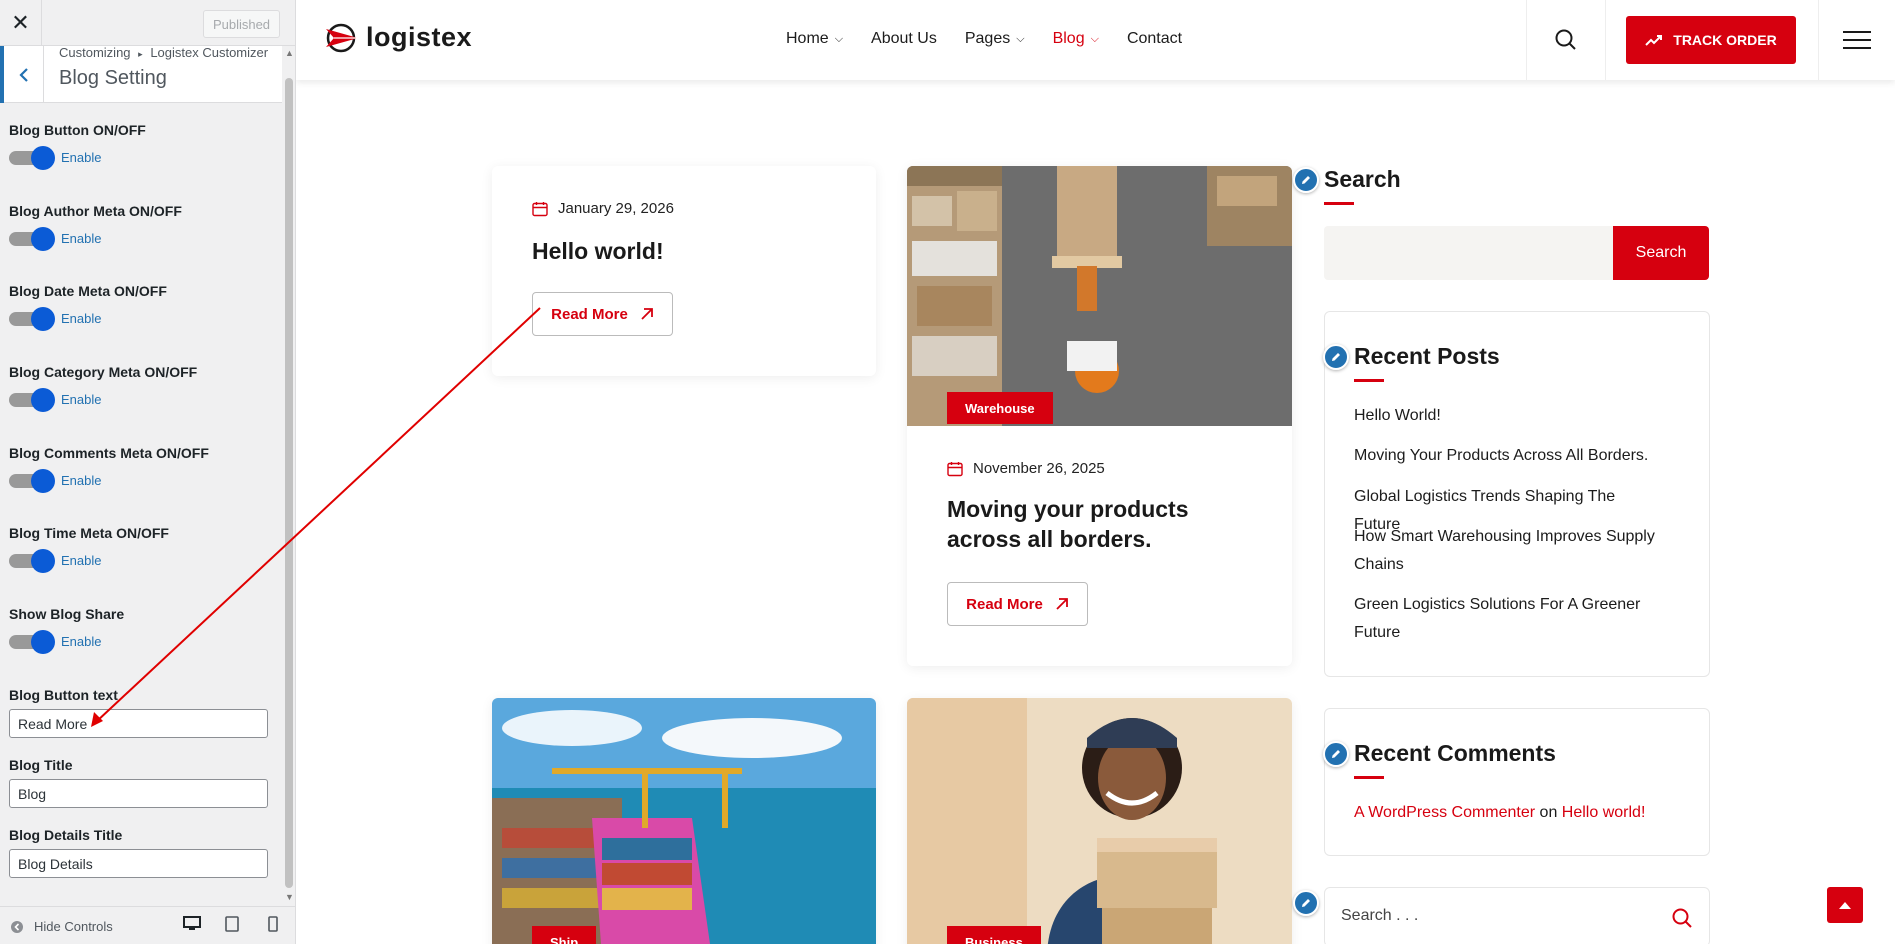 The width and height of the screenshot is (1895, 944). What do you see at coordinates (109, 453) in the screenshot?
I see `control-label: Blog Comments Meta ON/OFF` at bounding box center [109, 453].